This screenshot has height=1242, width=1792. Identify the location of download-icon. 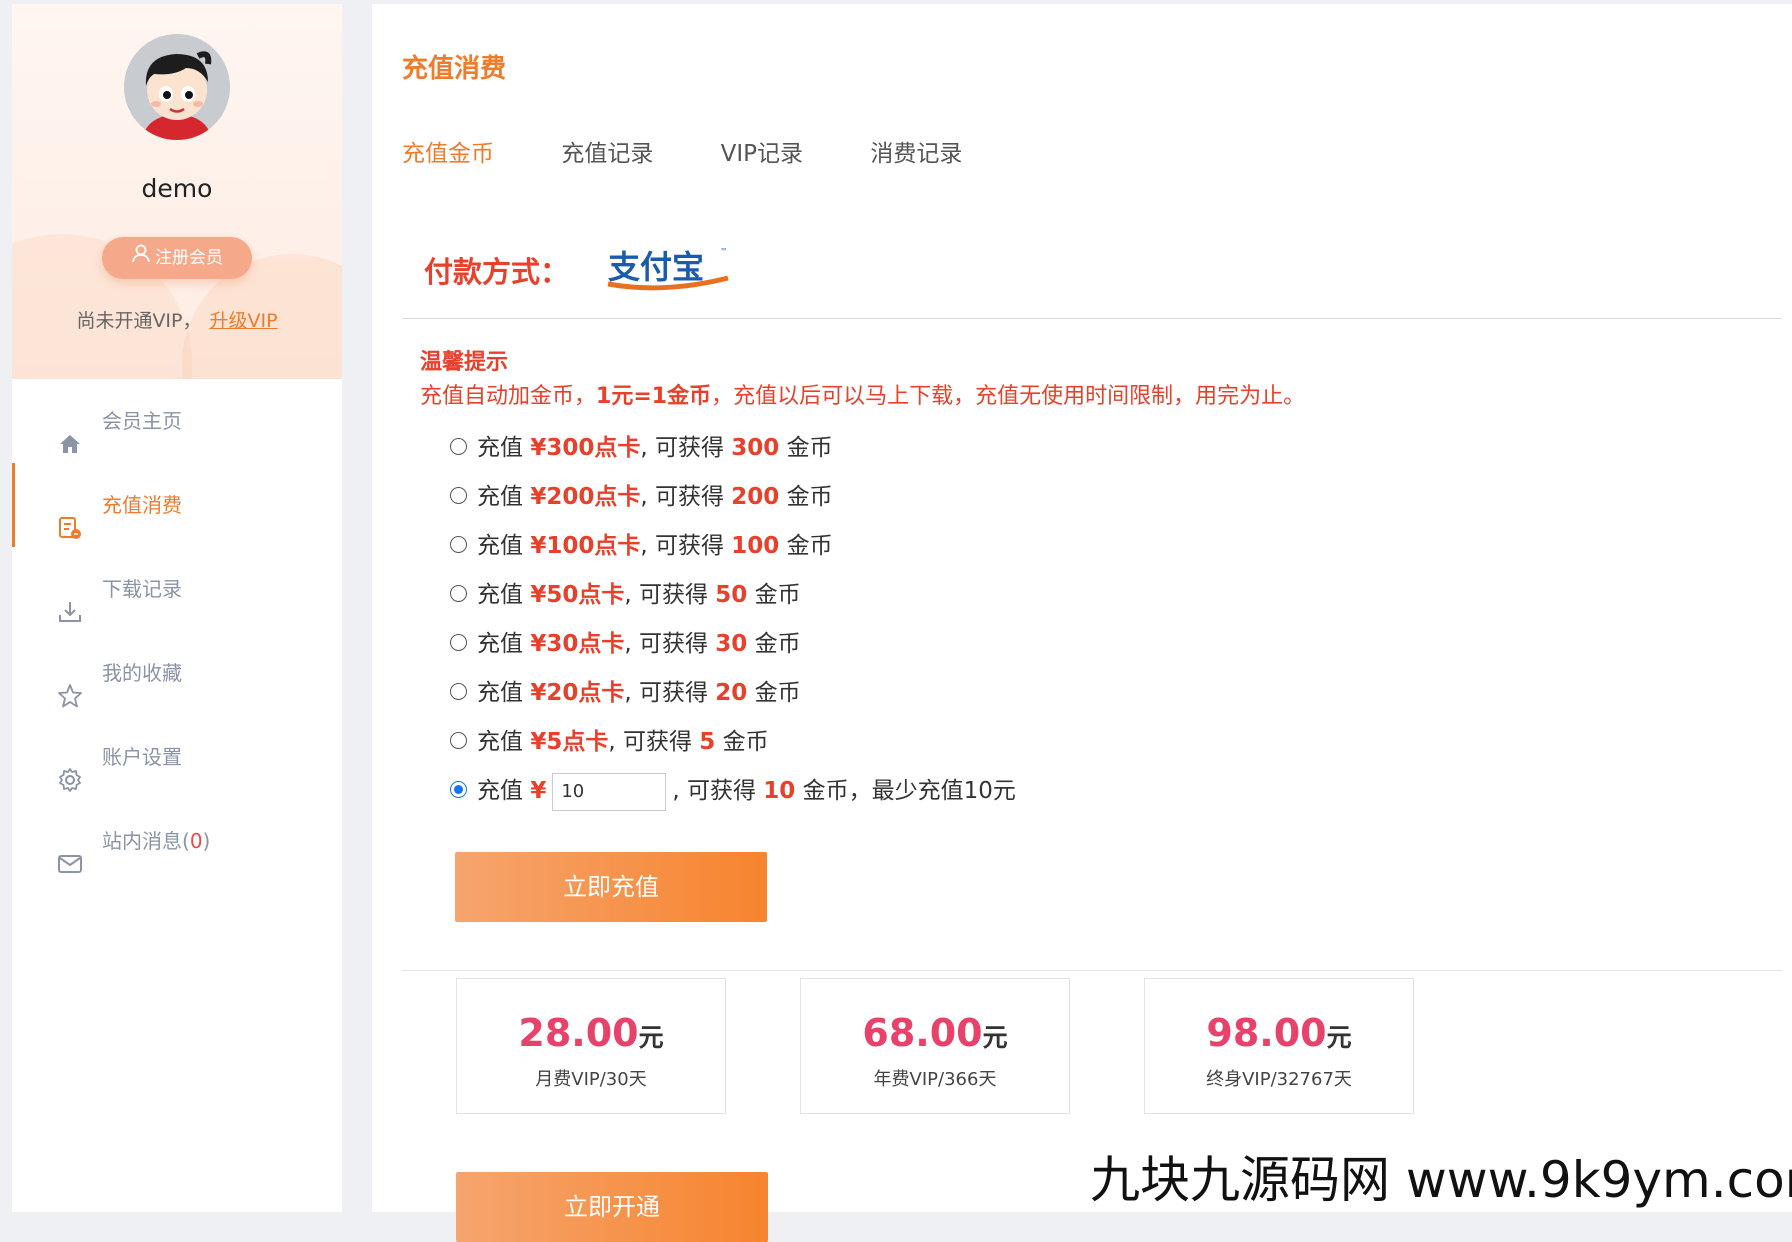
(70, 599).